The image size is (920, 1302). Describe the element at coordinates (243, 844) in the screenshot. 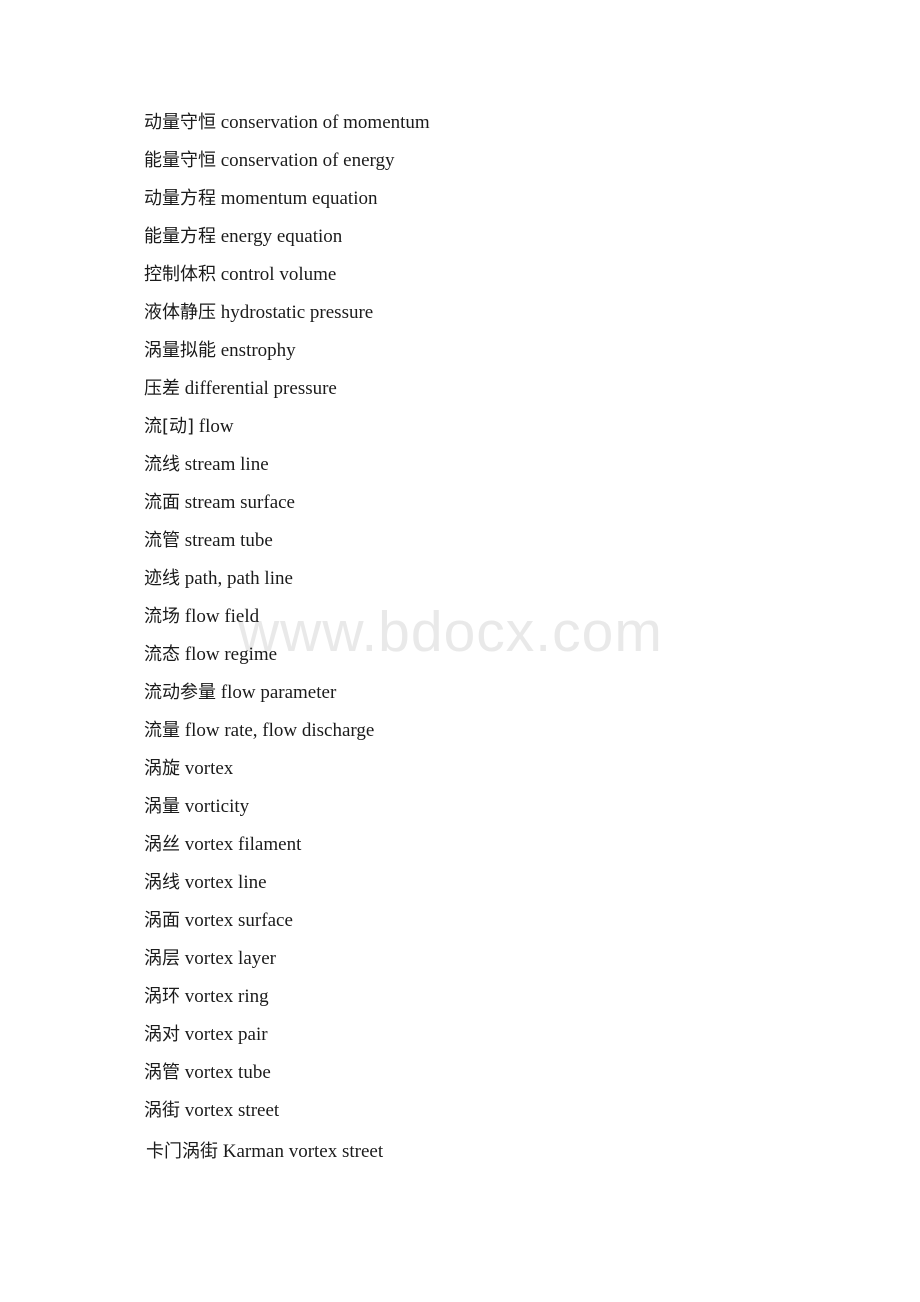

I see `glossary-term-en: vortex filament` at that location.